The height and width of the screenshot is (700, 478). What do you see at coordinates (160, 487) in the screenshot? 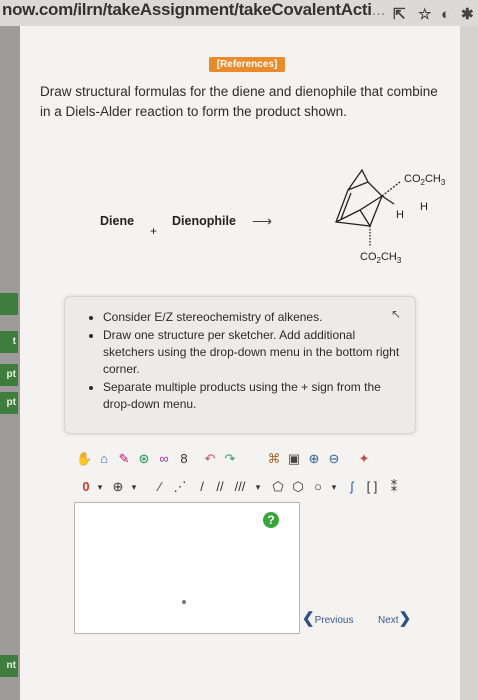
I see `single-bond-icon: ∕` at bounding box center [160, 487].